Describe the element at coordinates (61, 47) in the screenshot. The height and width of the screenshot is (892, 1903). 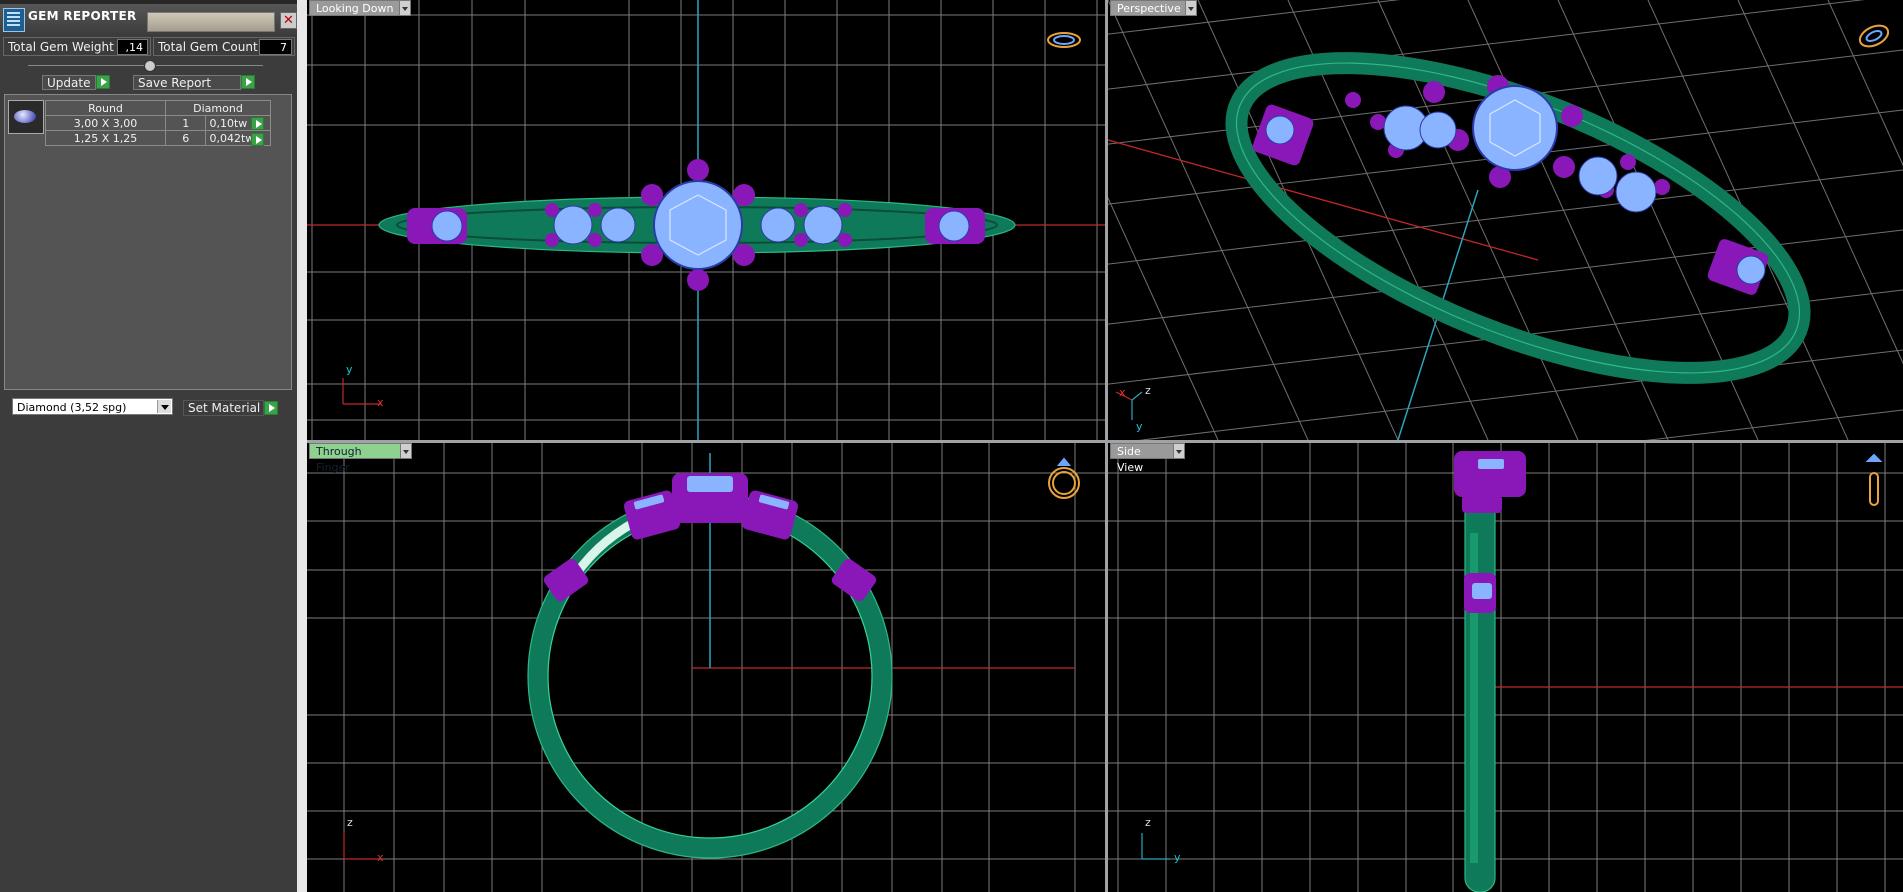
I see `total-weight-label: Total Gem Weight` at that location.